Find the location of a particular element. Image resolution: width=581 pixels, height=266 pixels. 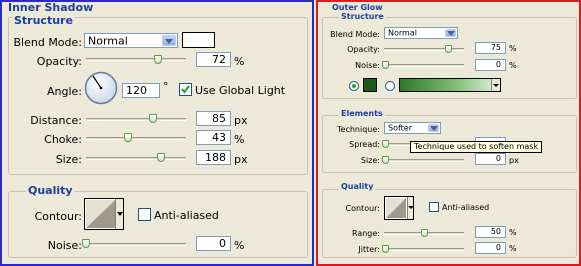

outer-contour-picker is located at coordinates (399, 208).